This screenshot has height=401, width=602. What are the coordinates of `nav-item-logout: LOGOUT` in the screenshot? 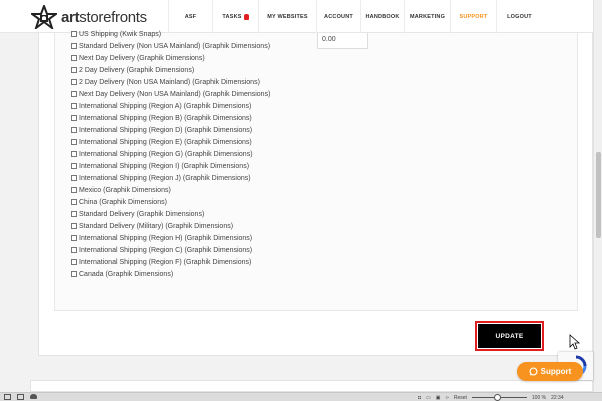 It's located at (519, 16).